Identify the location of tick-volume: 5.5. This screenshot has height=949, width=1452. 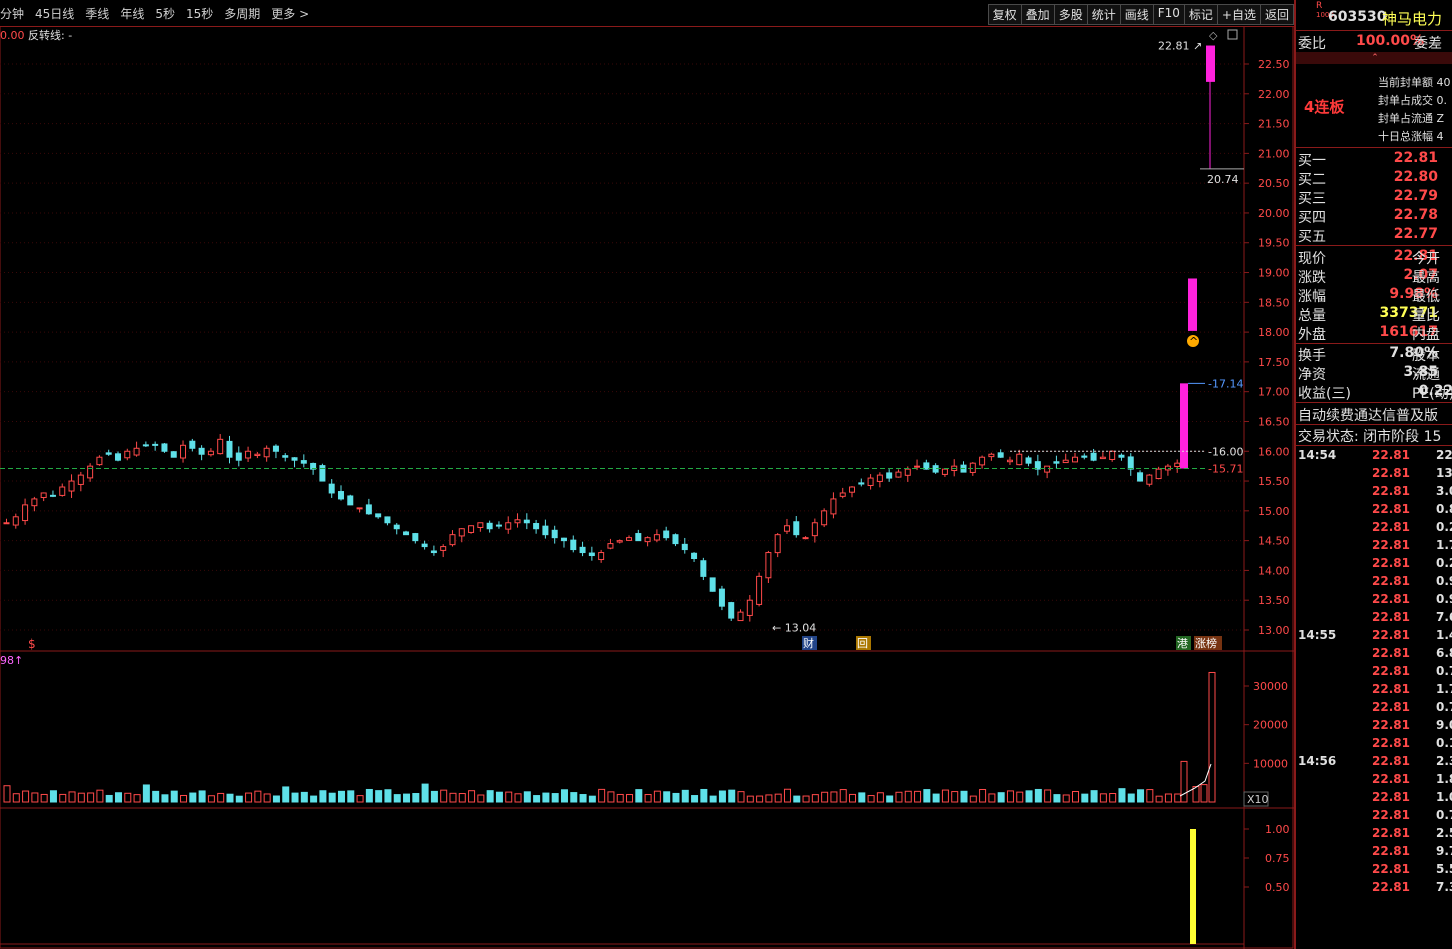
(1444, 869).